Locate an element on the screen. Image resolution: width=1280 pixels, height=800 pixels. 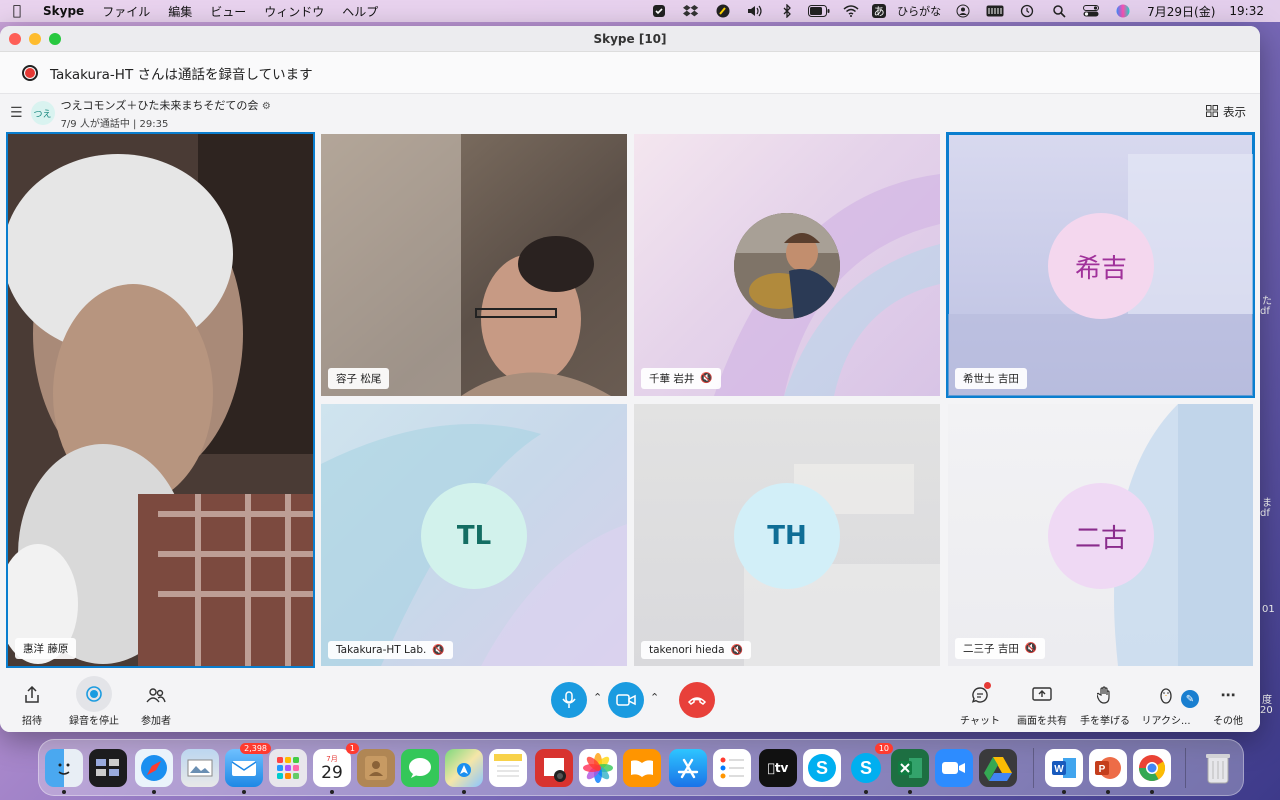
mic-options-chevron-icon: ⌃ is located at coordinates (597, 697).